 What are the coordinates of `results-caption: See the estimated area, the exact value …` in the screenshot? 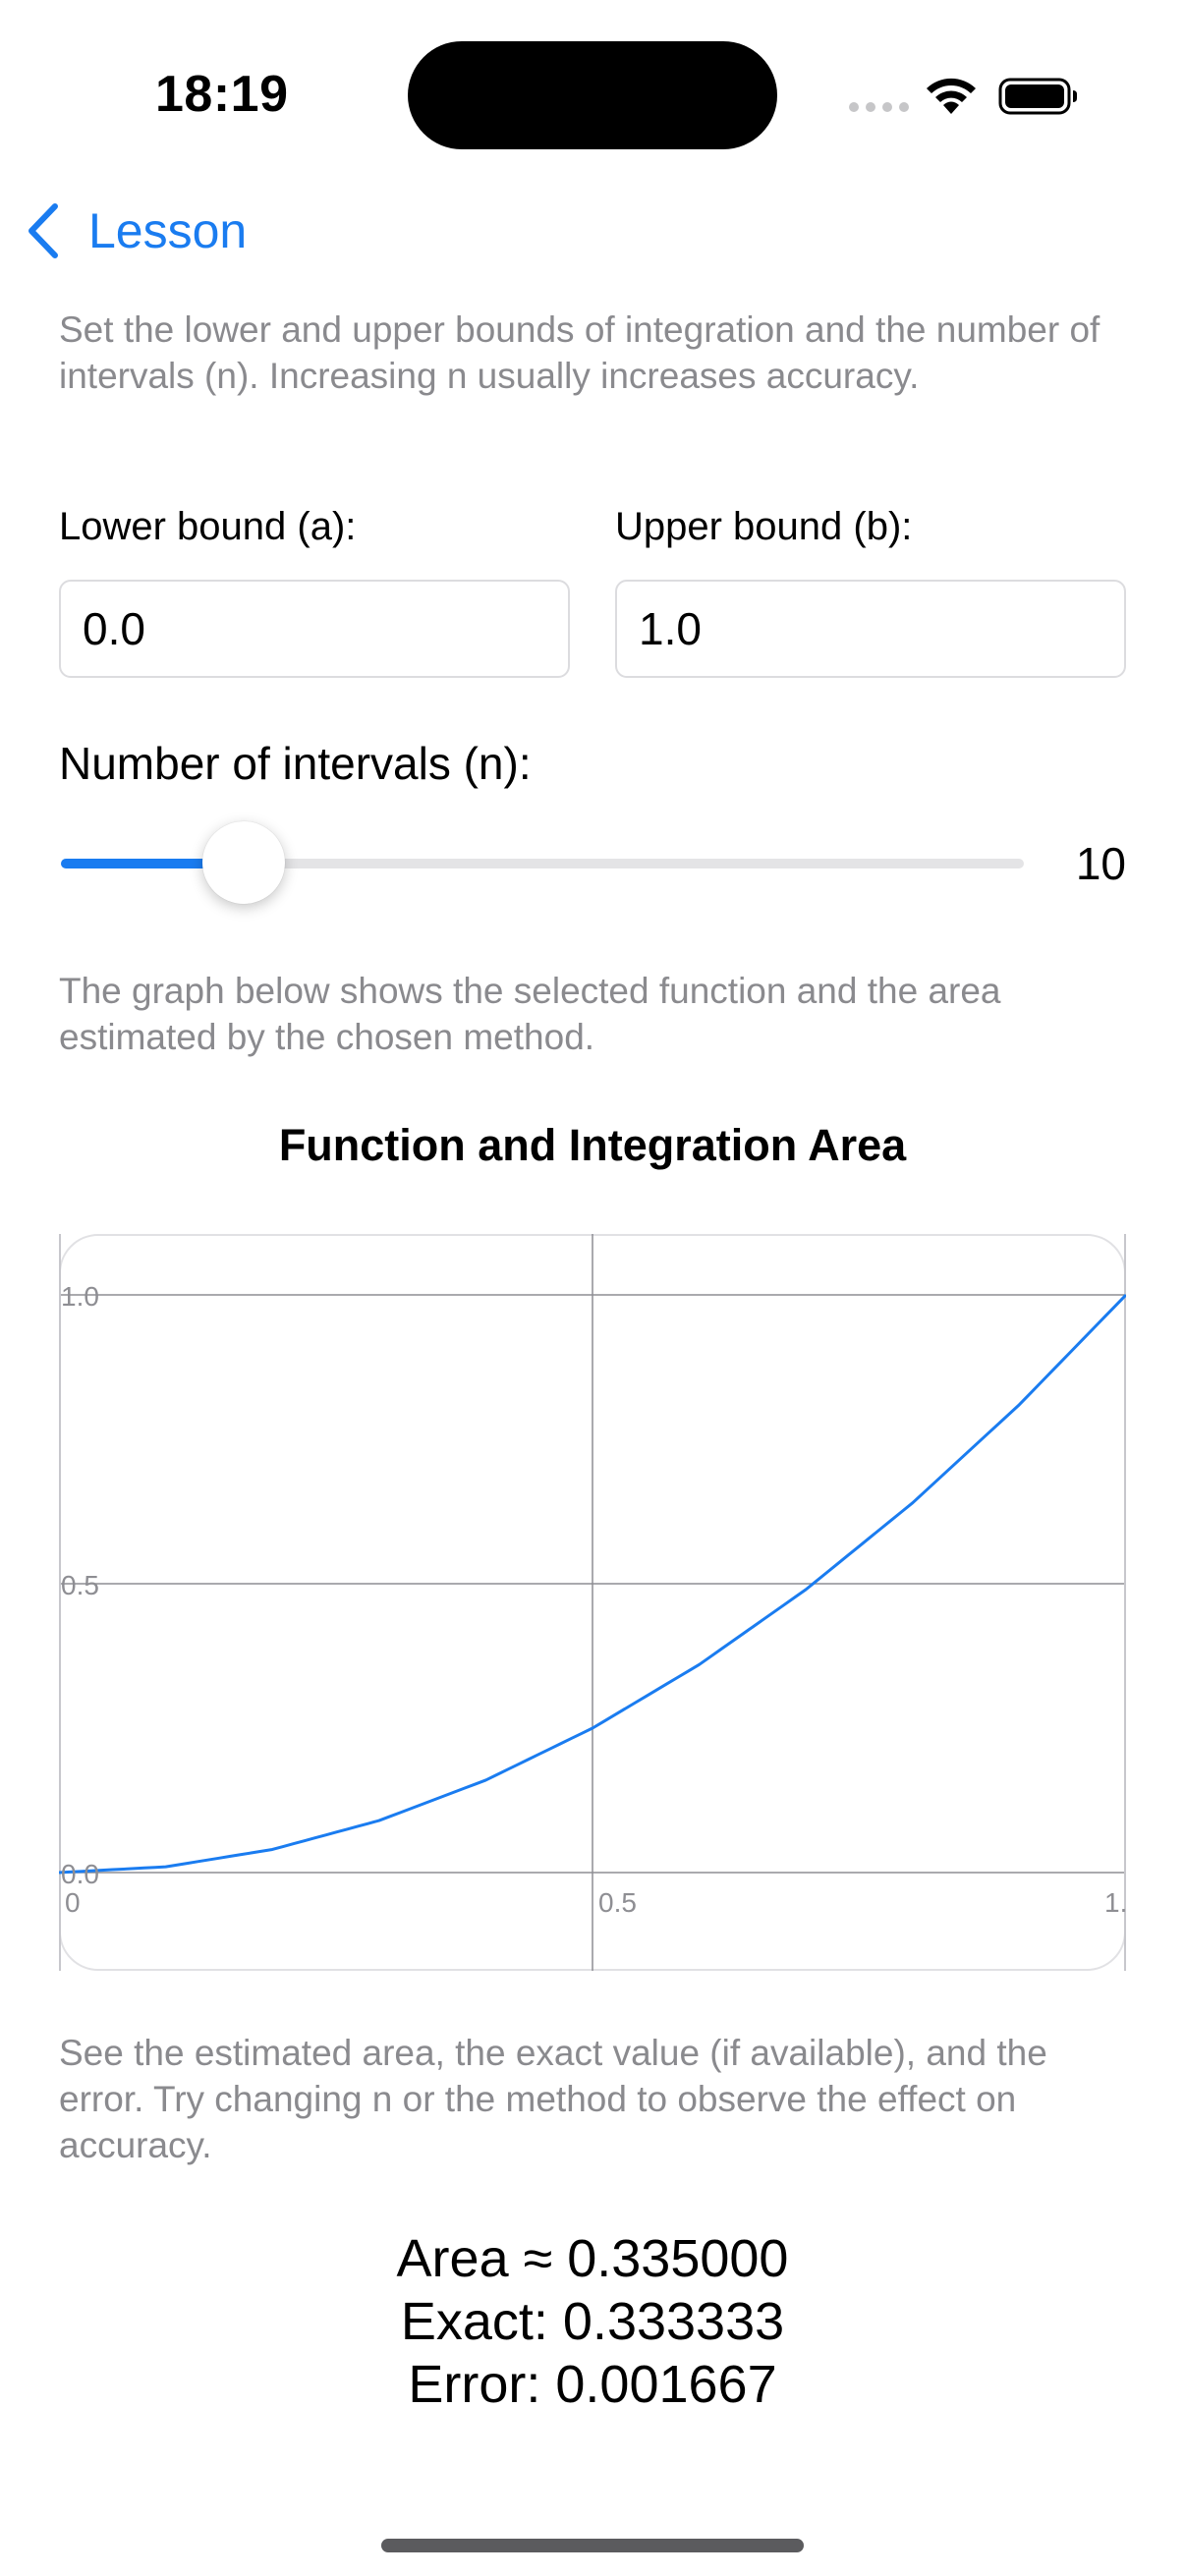 It's located at (553, 2099).